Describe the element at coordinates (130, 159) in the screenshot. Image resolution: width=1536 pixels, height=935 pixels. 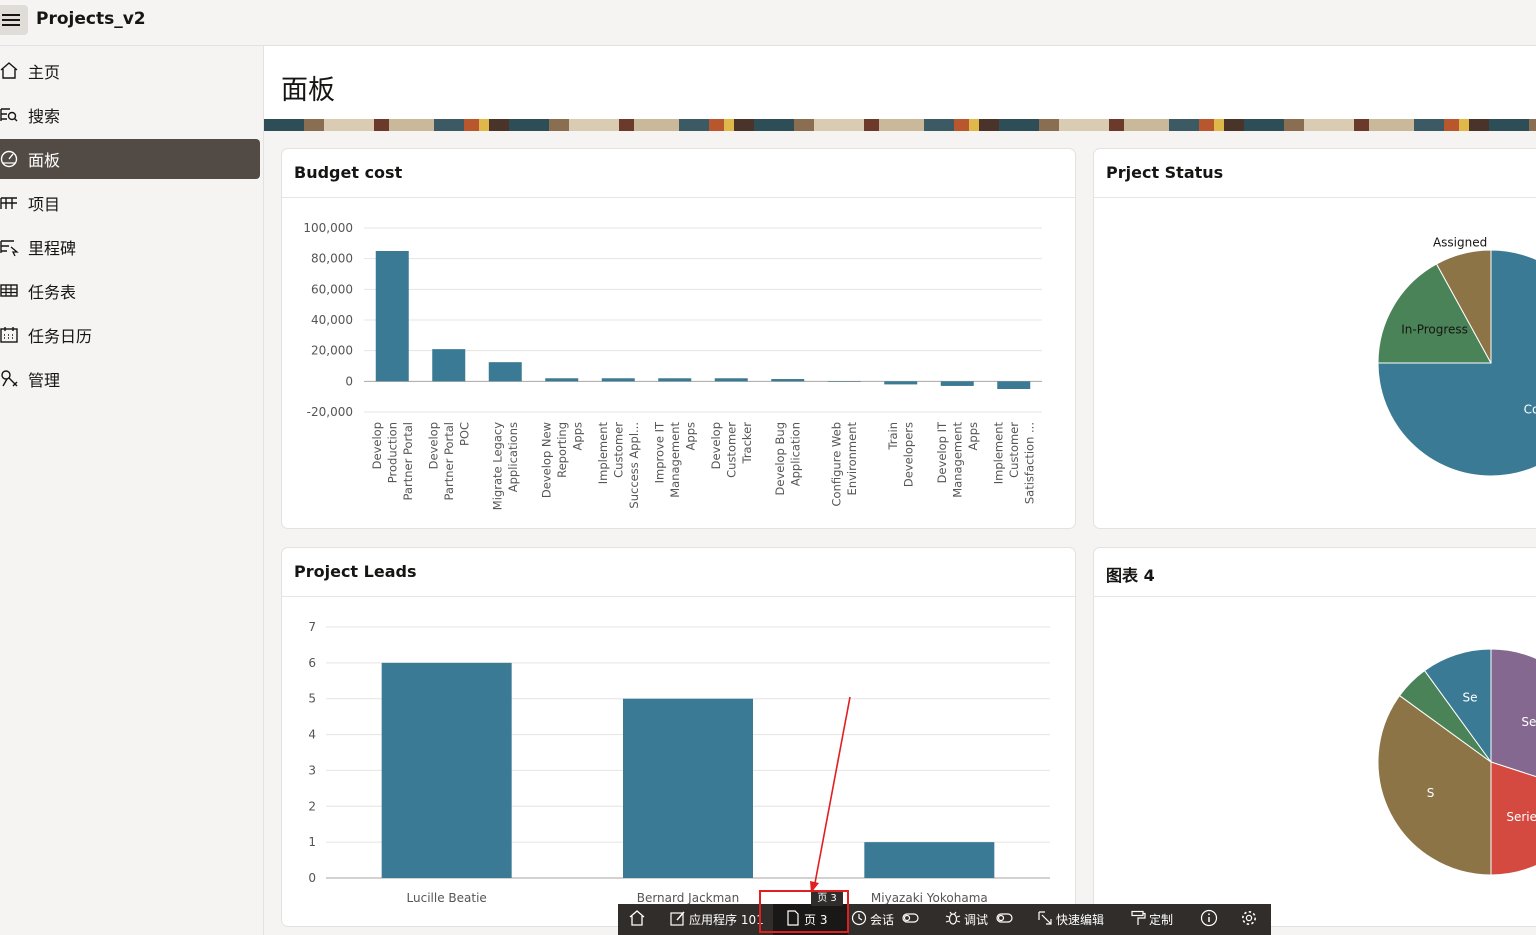
I see `sidebar-item-dashboard: 面板` at that location.